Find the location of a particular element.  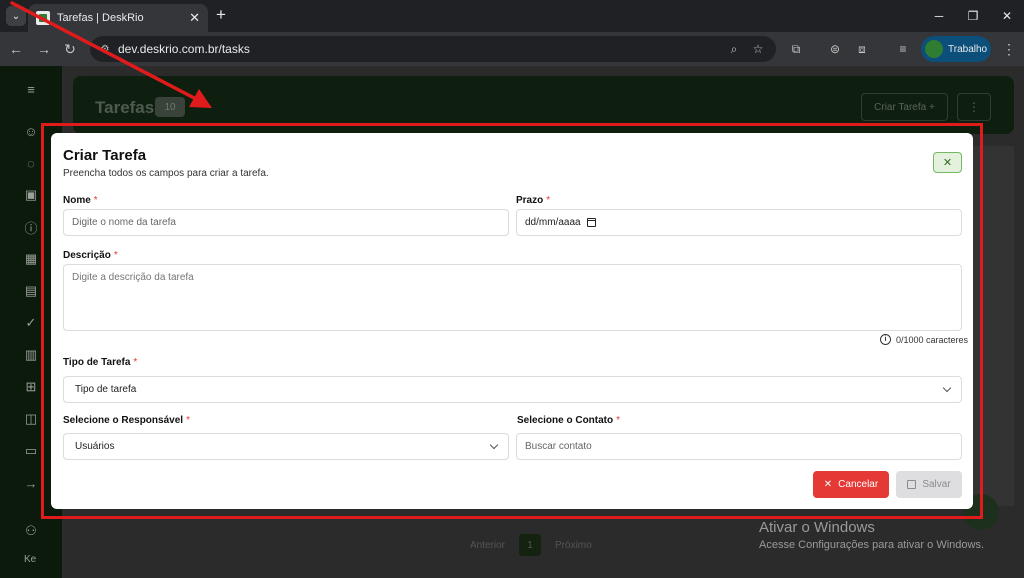

new-tab-icon: + is located at coordinates (221, 14).